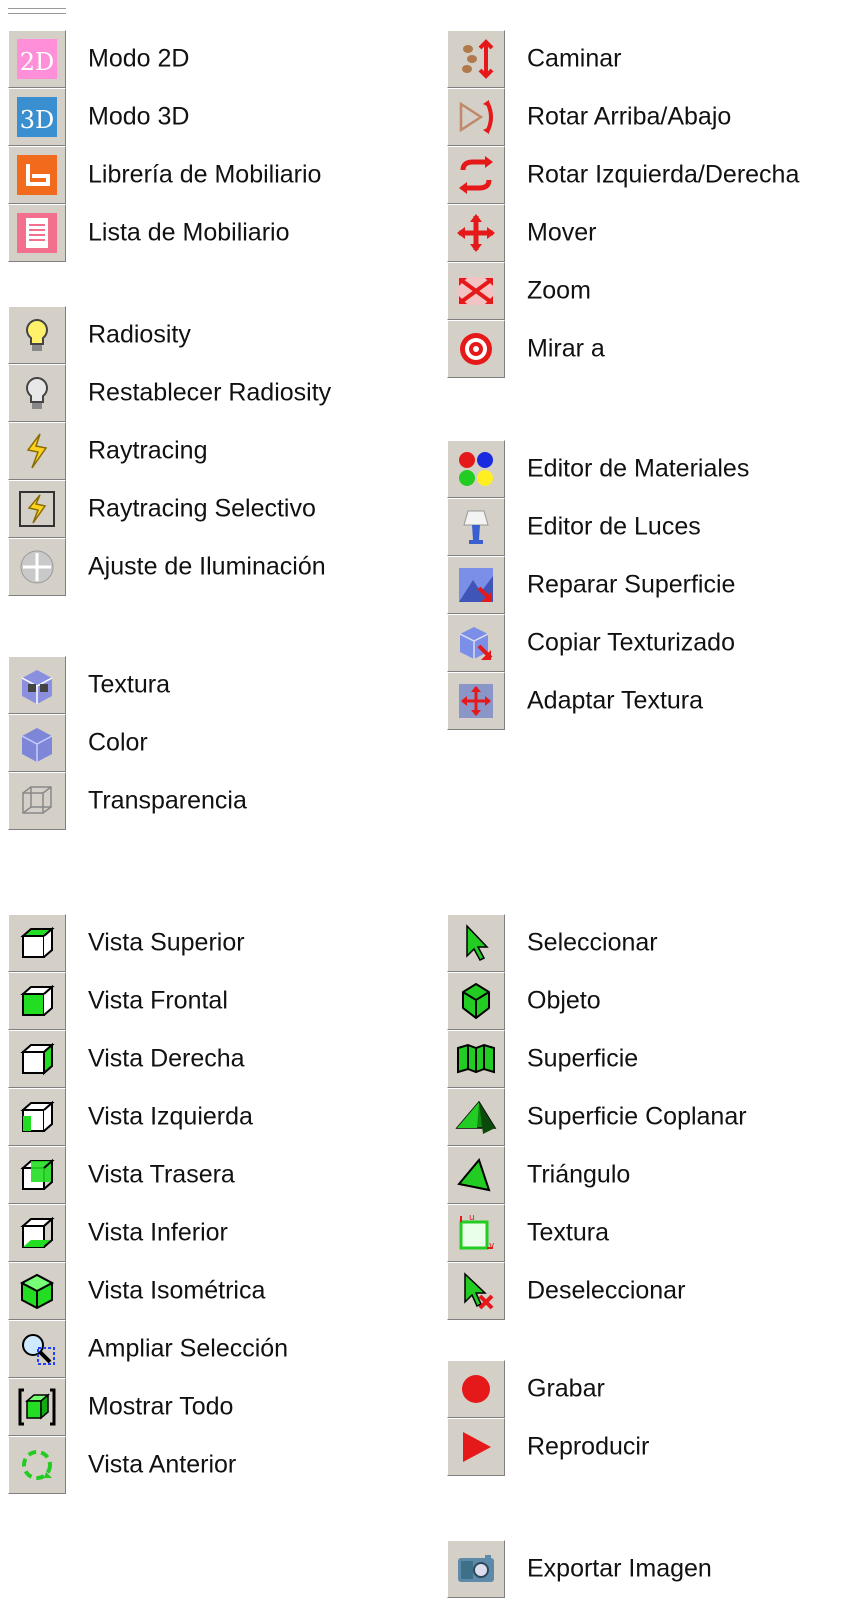 This screenshot has width=855, height=1621. Describe the element at coordinates (476, 585) in the screenshot. I see `repair-surface-icon` at that location.